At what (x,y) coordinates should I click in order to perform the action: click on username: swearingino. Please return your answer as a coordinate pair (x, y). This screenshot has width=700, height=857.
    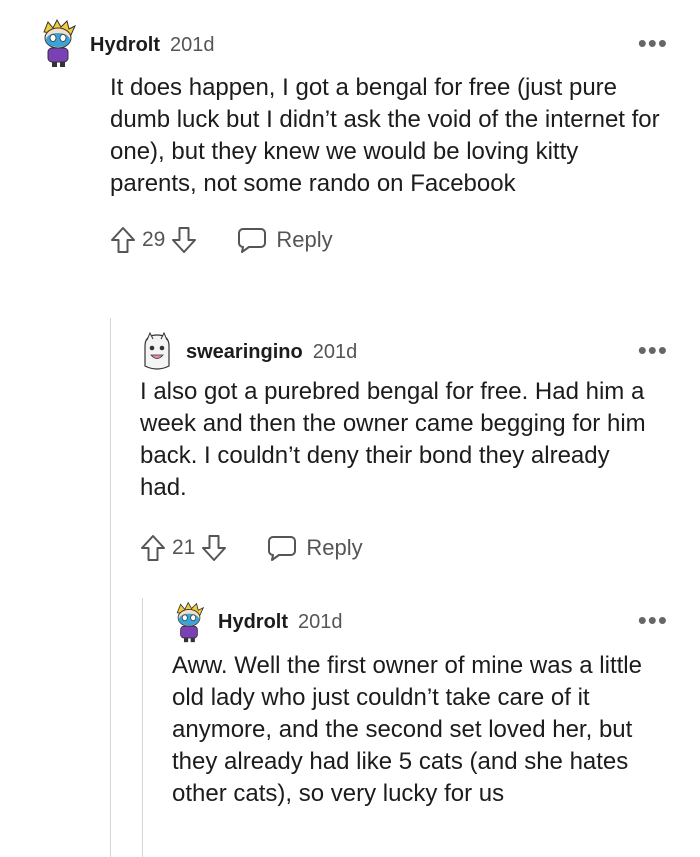
    Looking at the image, I should click on (244, 352).